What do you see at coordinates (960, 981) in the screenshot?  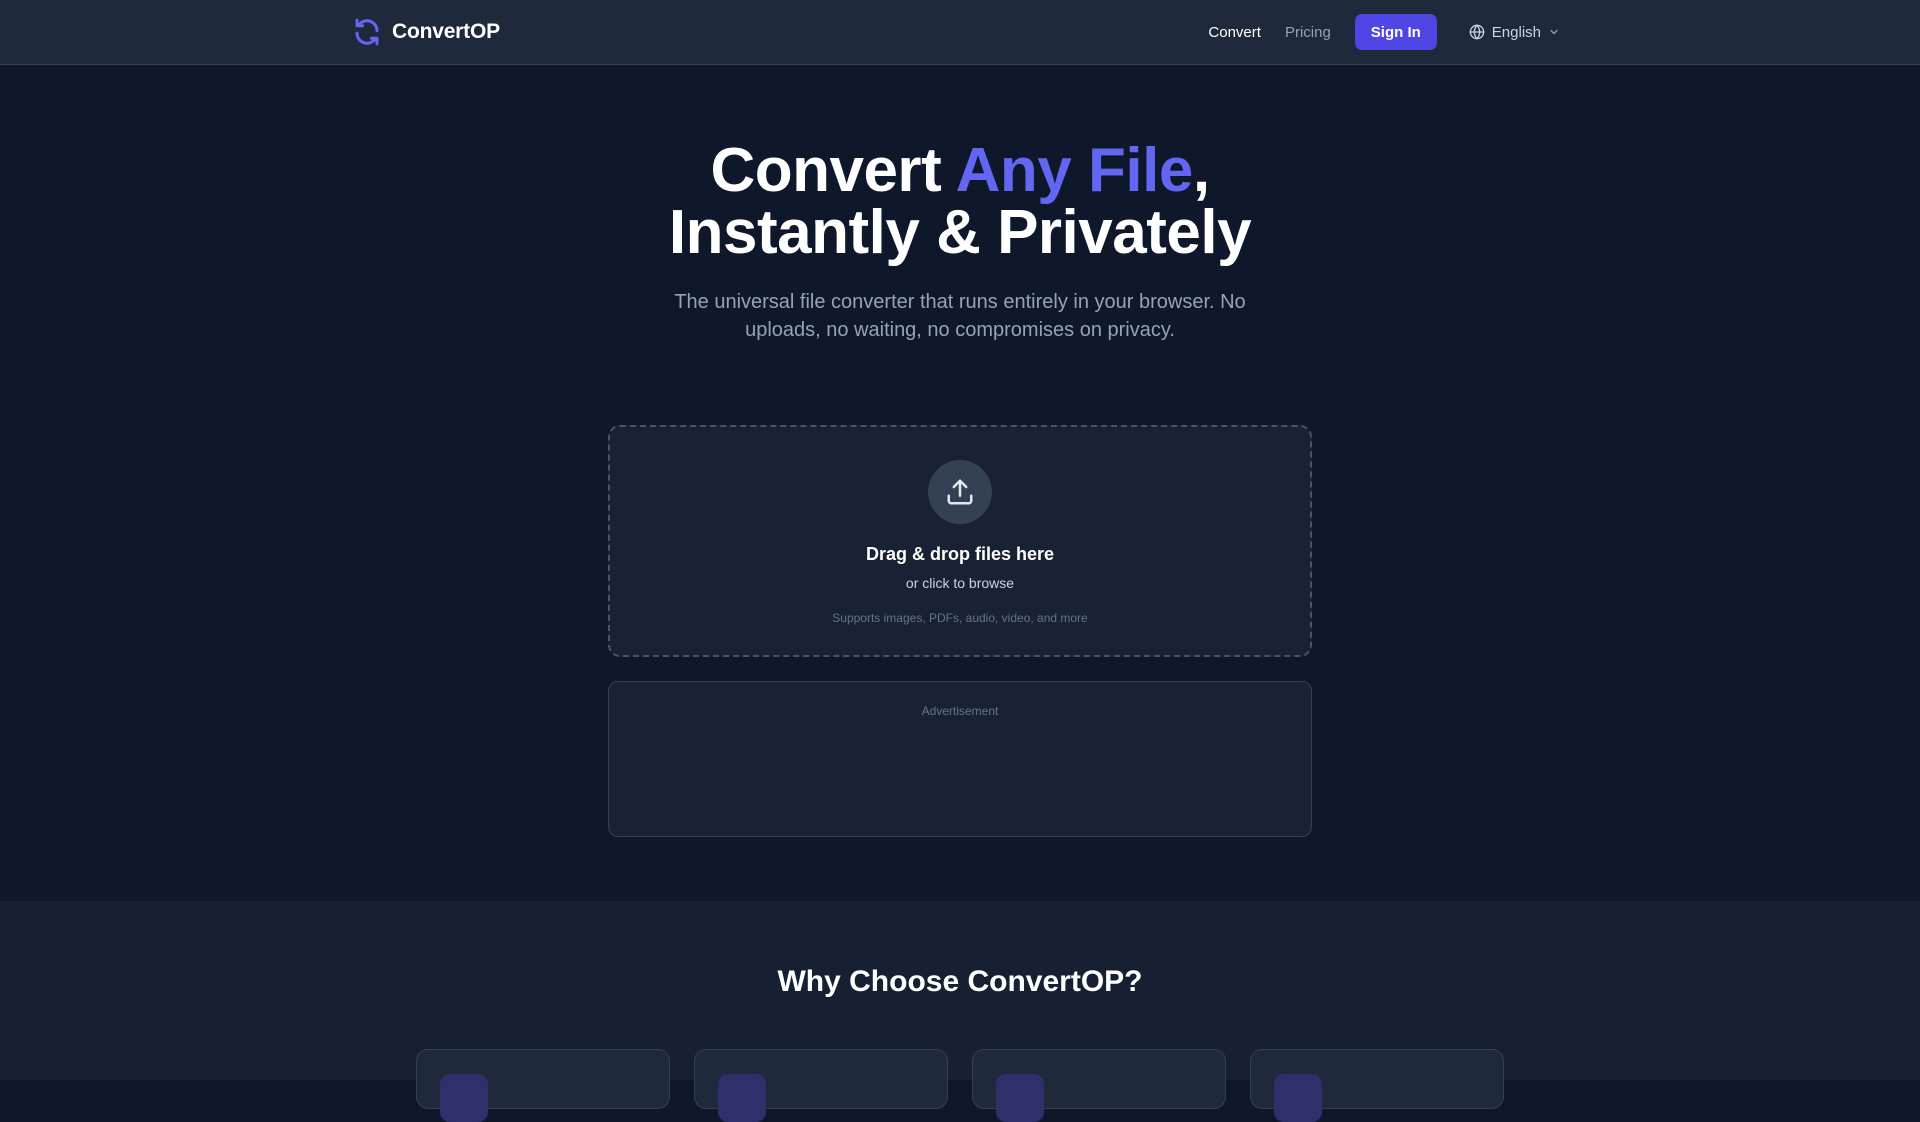 I see `why-title: Why Choose ConvertOP?` at bounding box center [960, 981].